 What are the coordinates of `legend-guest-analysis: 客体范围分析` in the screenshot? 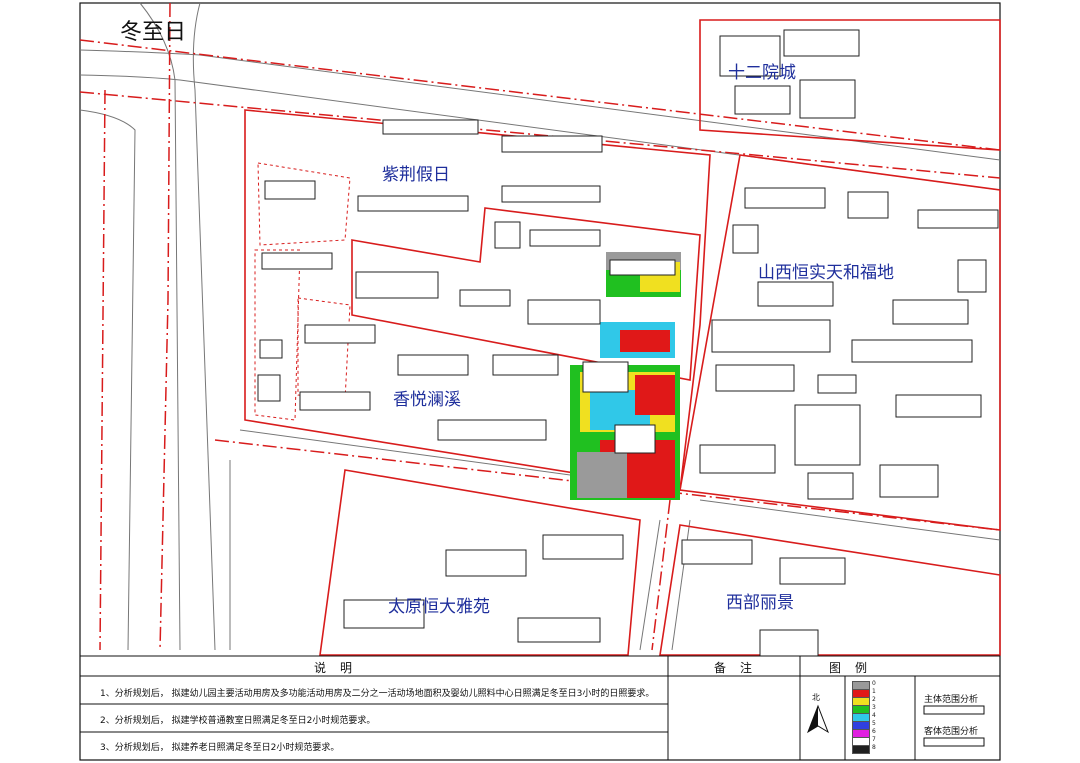 It's located at (951, 732).